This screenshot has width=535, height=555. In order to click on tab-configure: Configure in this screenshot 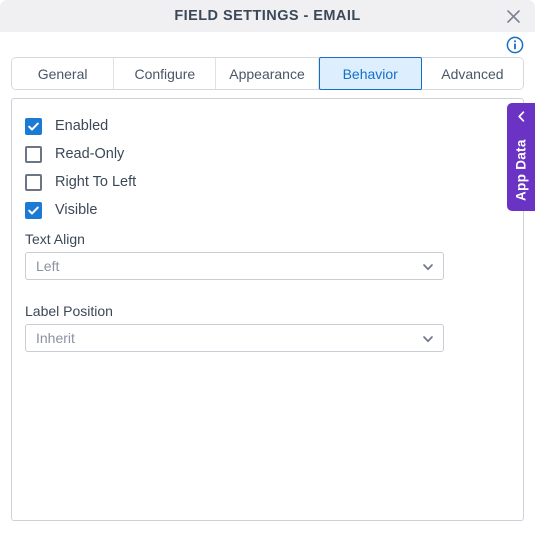, I will do `click(165, 73)`.